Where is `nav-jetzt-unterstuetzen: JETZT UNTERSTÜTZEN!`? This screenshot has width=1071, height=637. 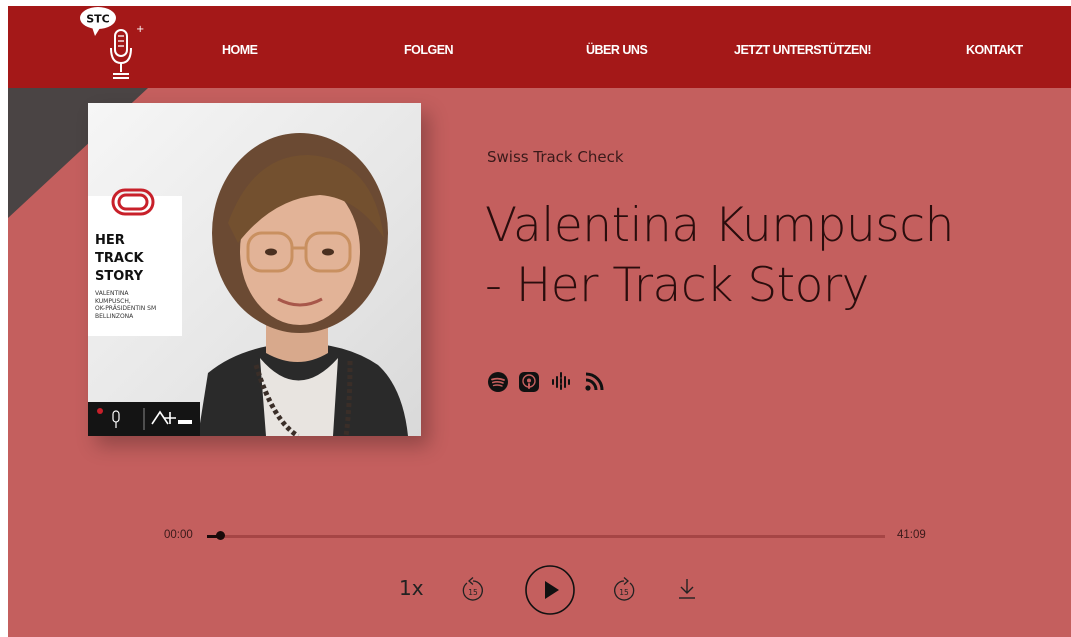
nav-jetzt-unterstuetzen: JETZT UNTERSTÜTZEN! is located at coordinates (803, 50).